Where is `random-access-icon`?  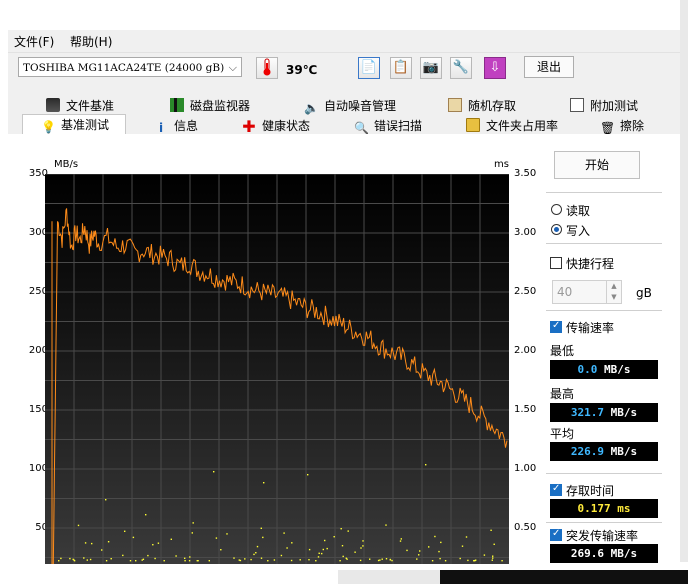
random-access-icon is located at coordinates (455, 105).